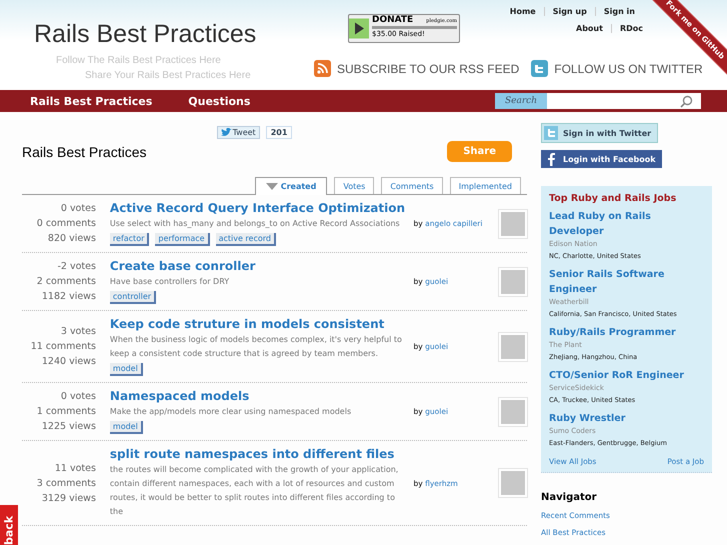 This screenshot has height=545, width=727. What do you see at coordinates (601, 159) in the screenshot?
I see `facebook-login-button: Login with Facebook` at bounding box center [601, 159].